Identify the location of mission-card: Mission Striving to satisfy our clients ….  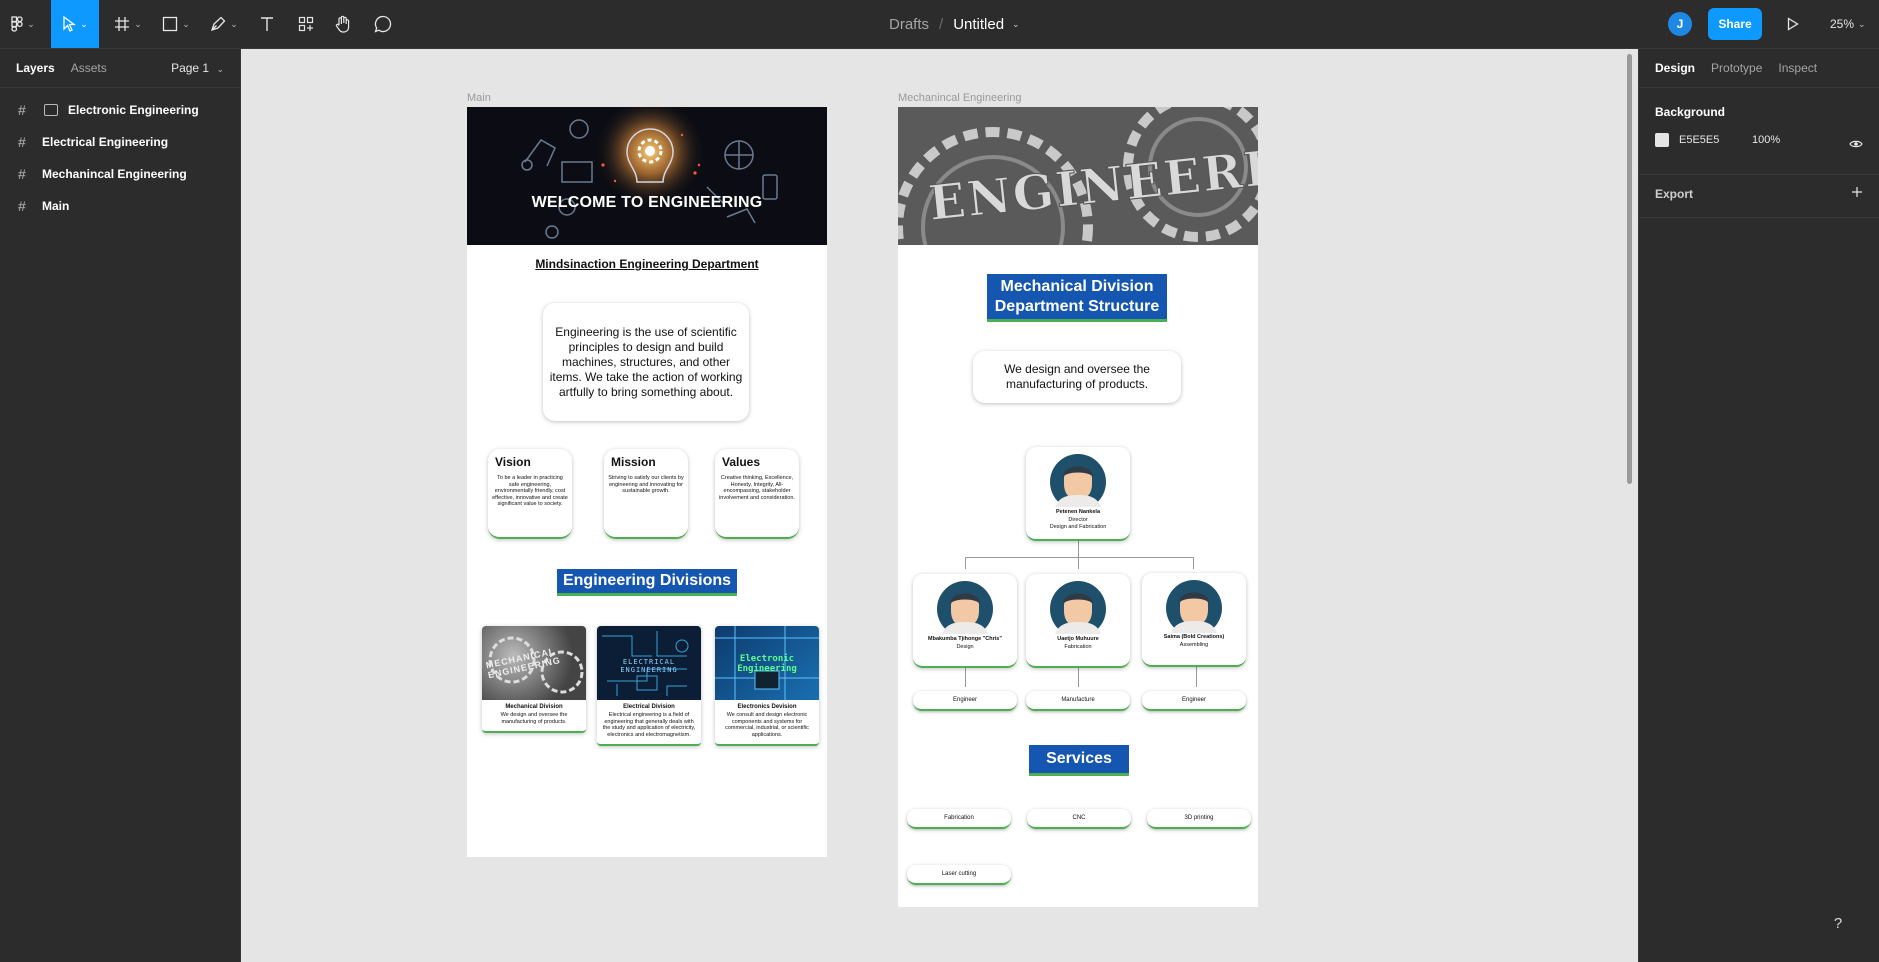
(646, 494).